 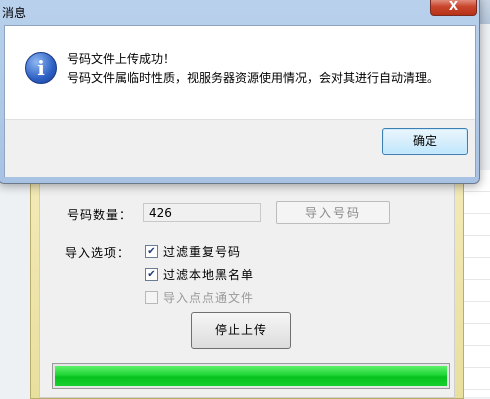 I want to click on progress-fill, so click(x=251, y=376).